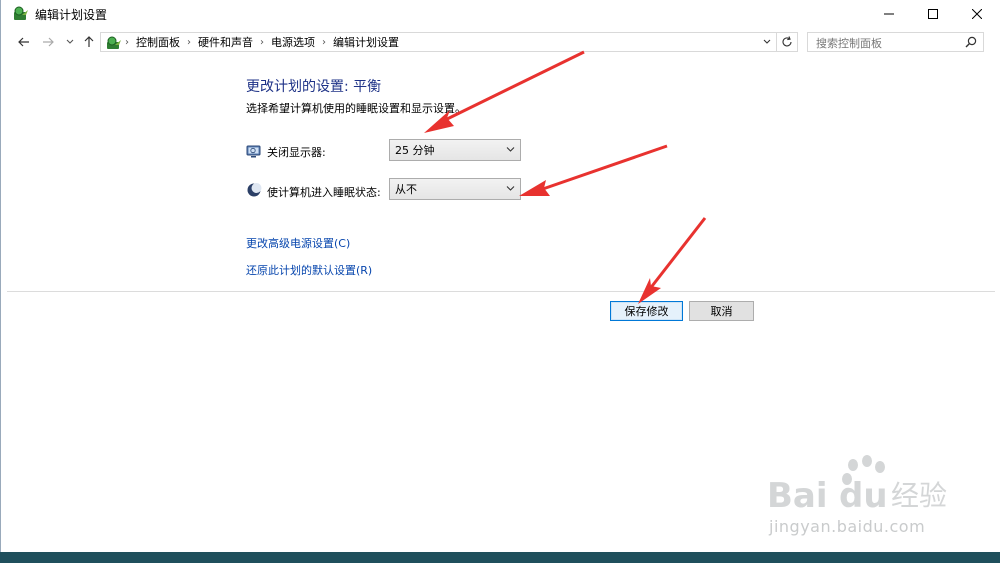  What do you see at coordinates (797, 496) in the screenshot?
I see `svg-text: Bai` at bounding box center [797, 496].